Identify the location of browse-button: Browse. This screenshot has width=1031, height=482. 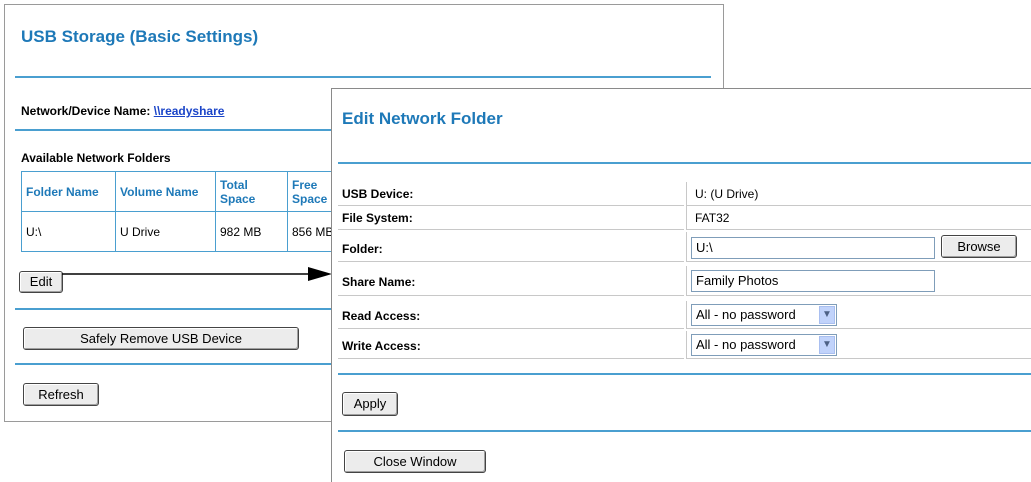
(979, 246).